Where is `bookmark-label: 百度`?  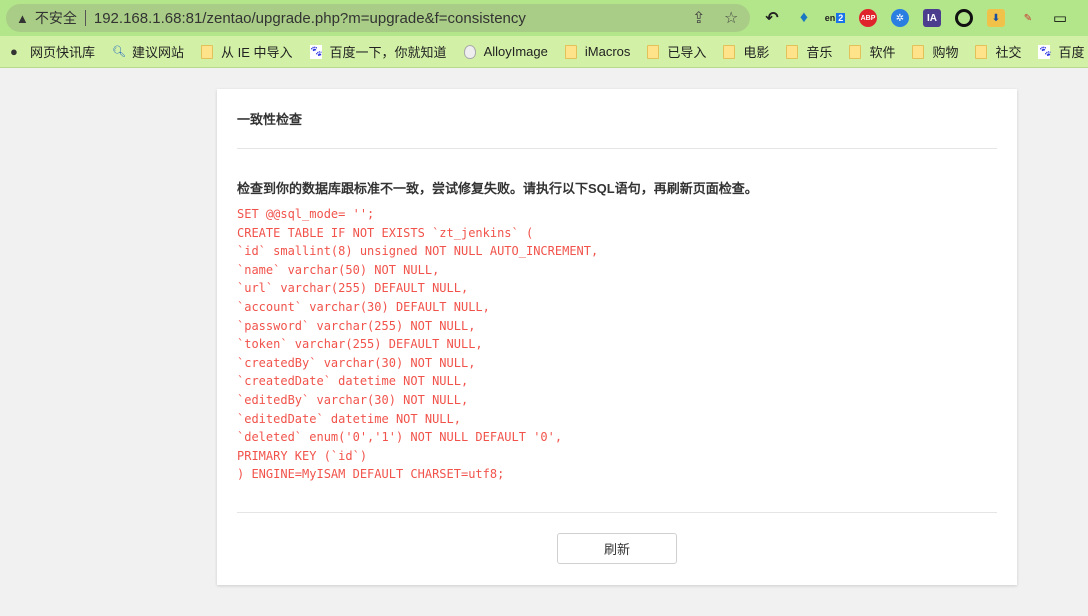
bookmark-label: 百度 is located at coordinates (1071, 52).